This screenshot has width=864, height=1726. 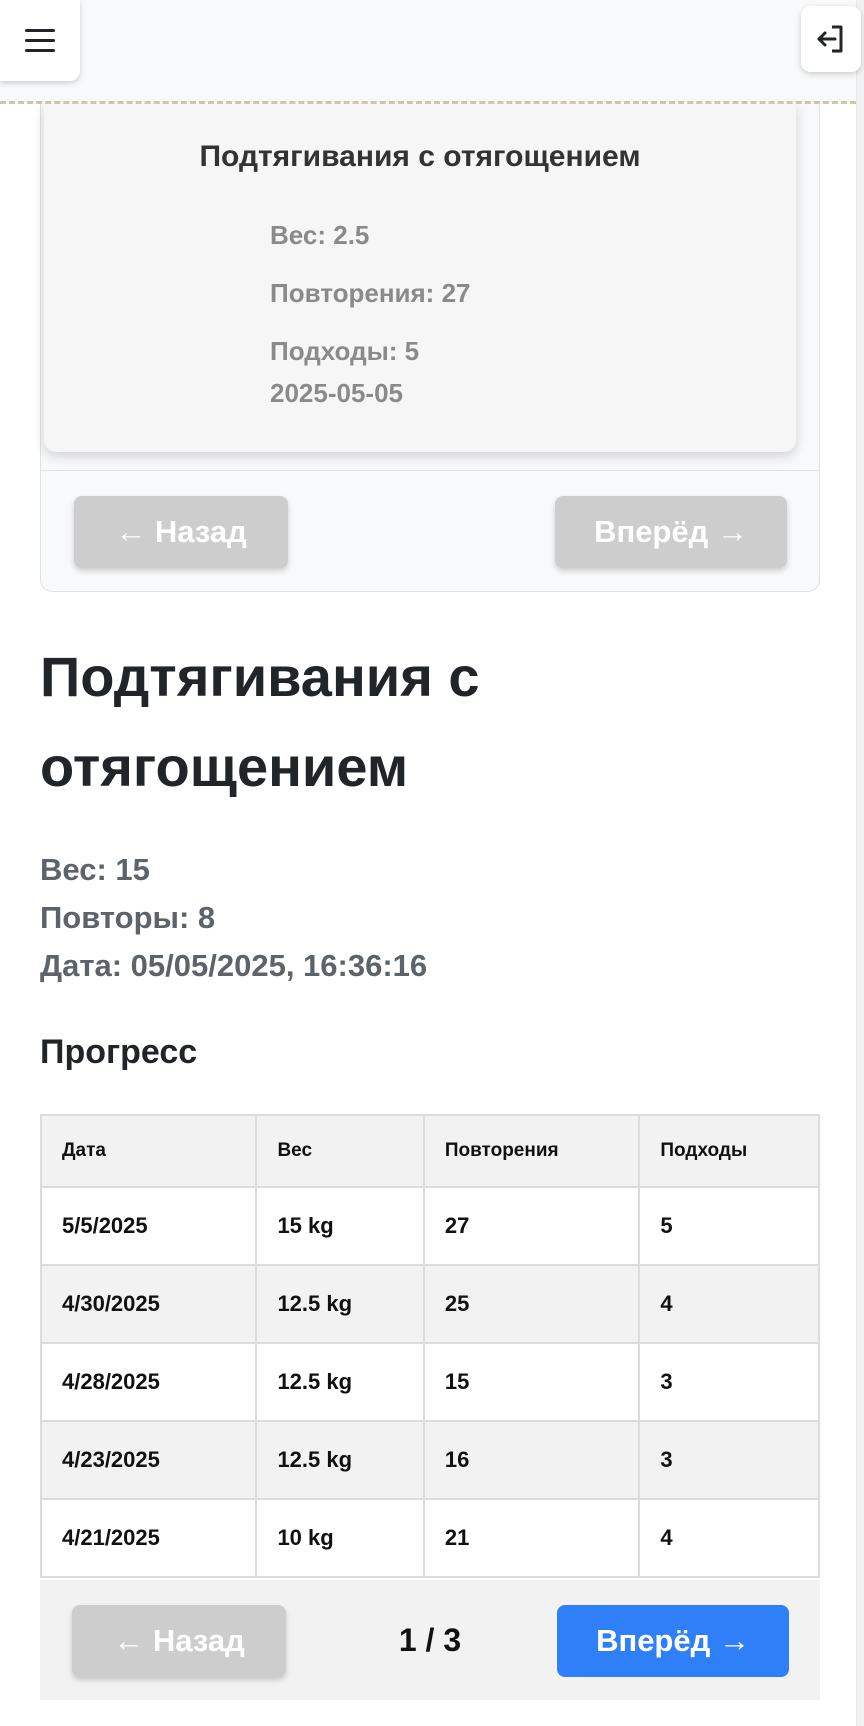 I want to click on scrollbar, so click(x=860, y=863).